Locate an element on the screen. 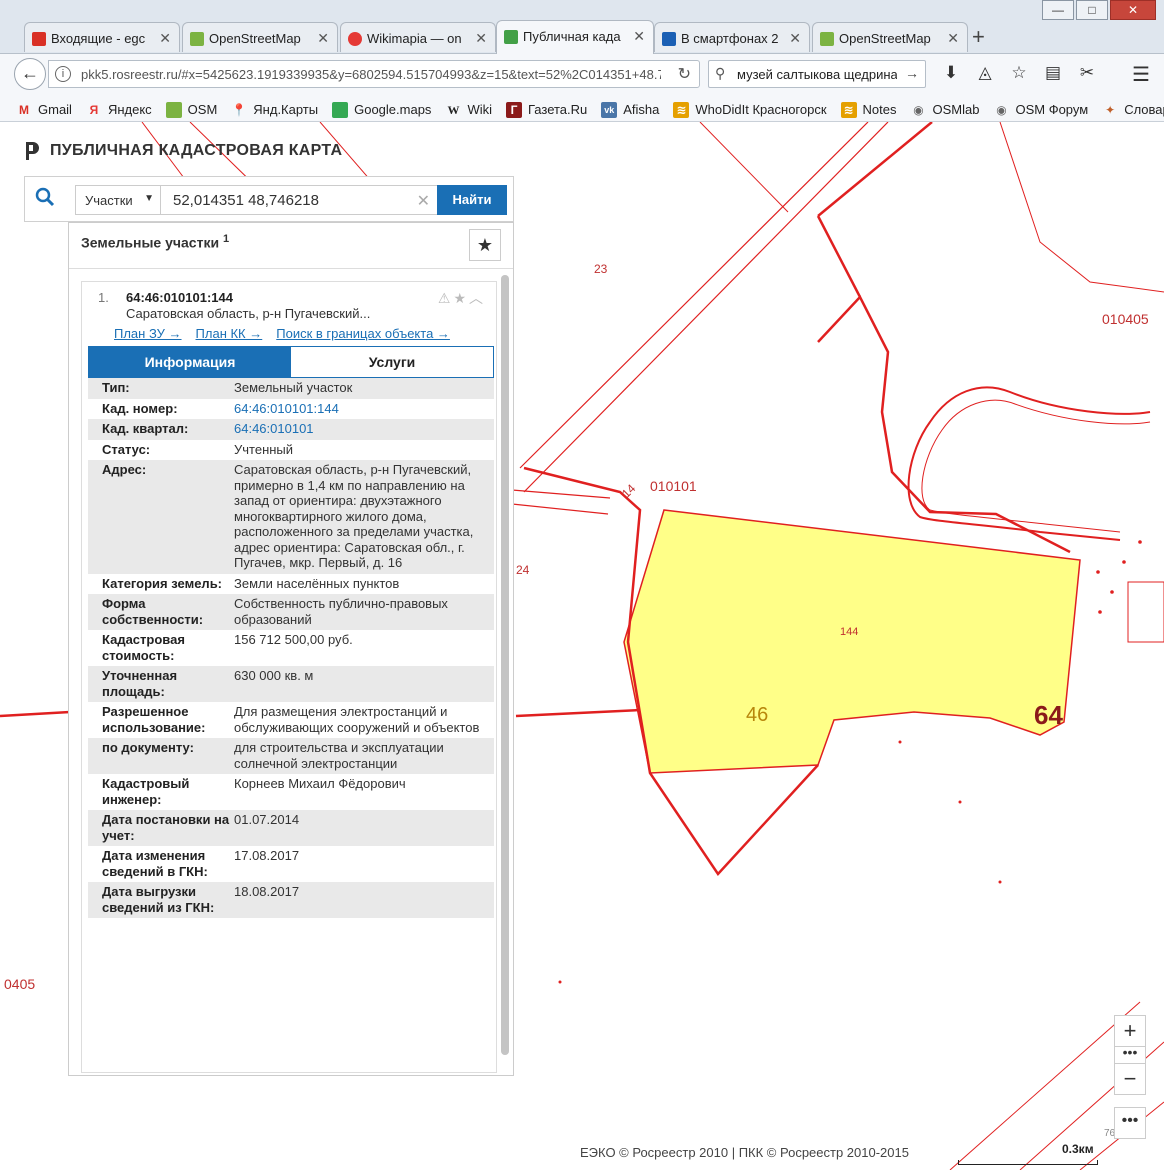 Image resolution: width=1164 pixels, height=1170 pixels. caret-down-icon: ▼ is located at coordinates (149, 198).